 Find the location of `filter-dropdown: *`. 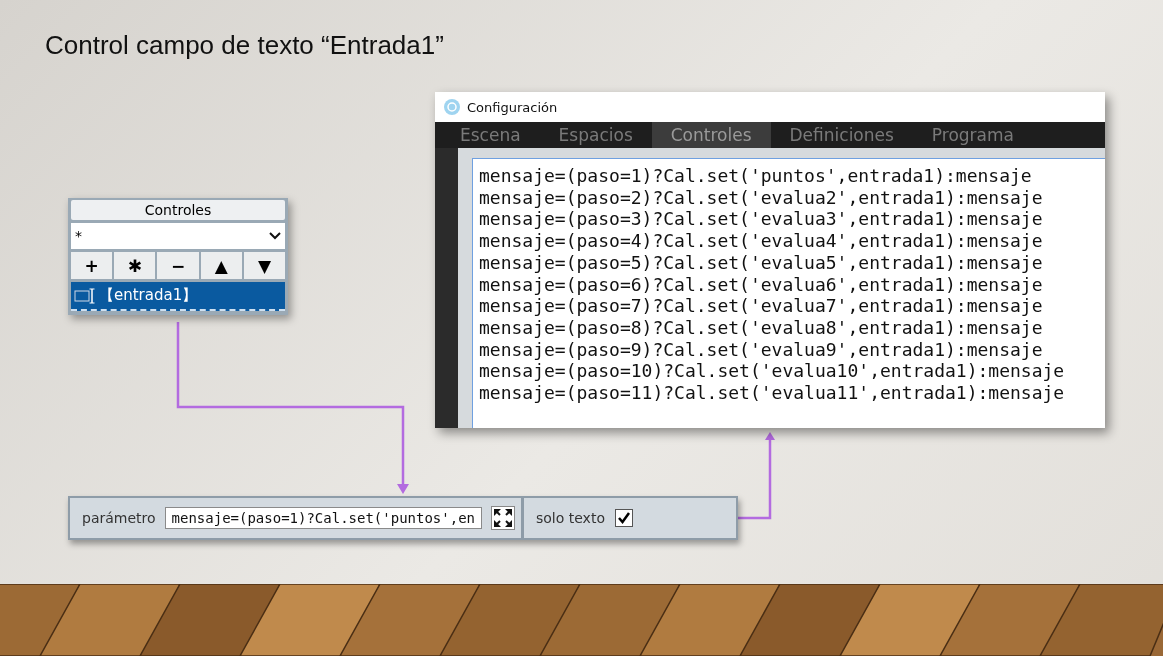

filter-dropdown: * is located at coordinates (178, 236).